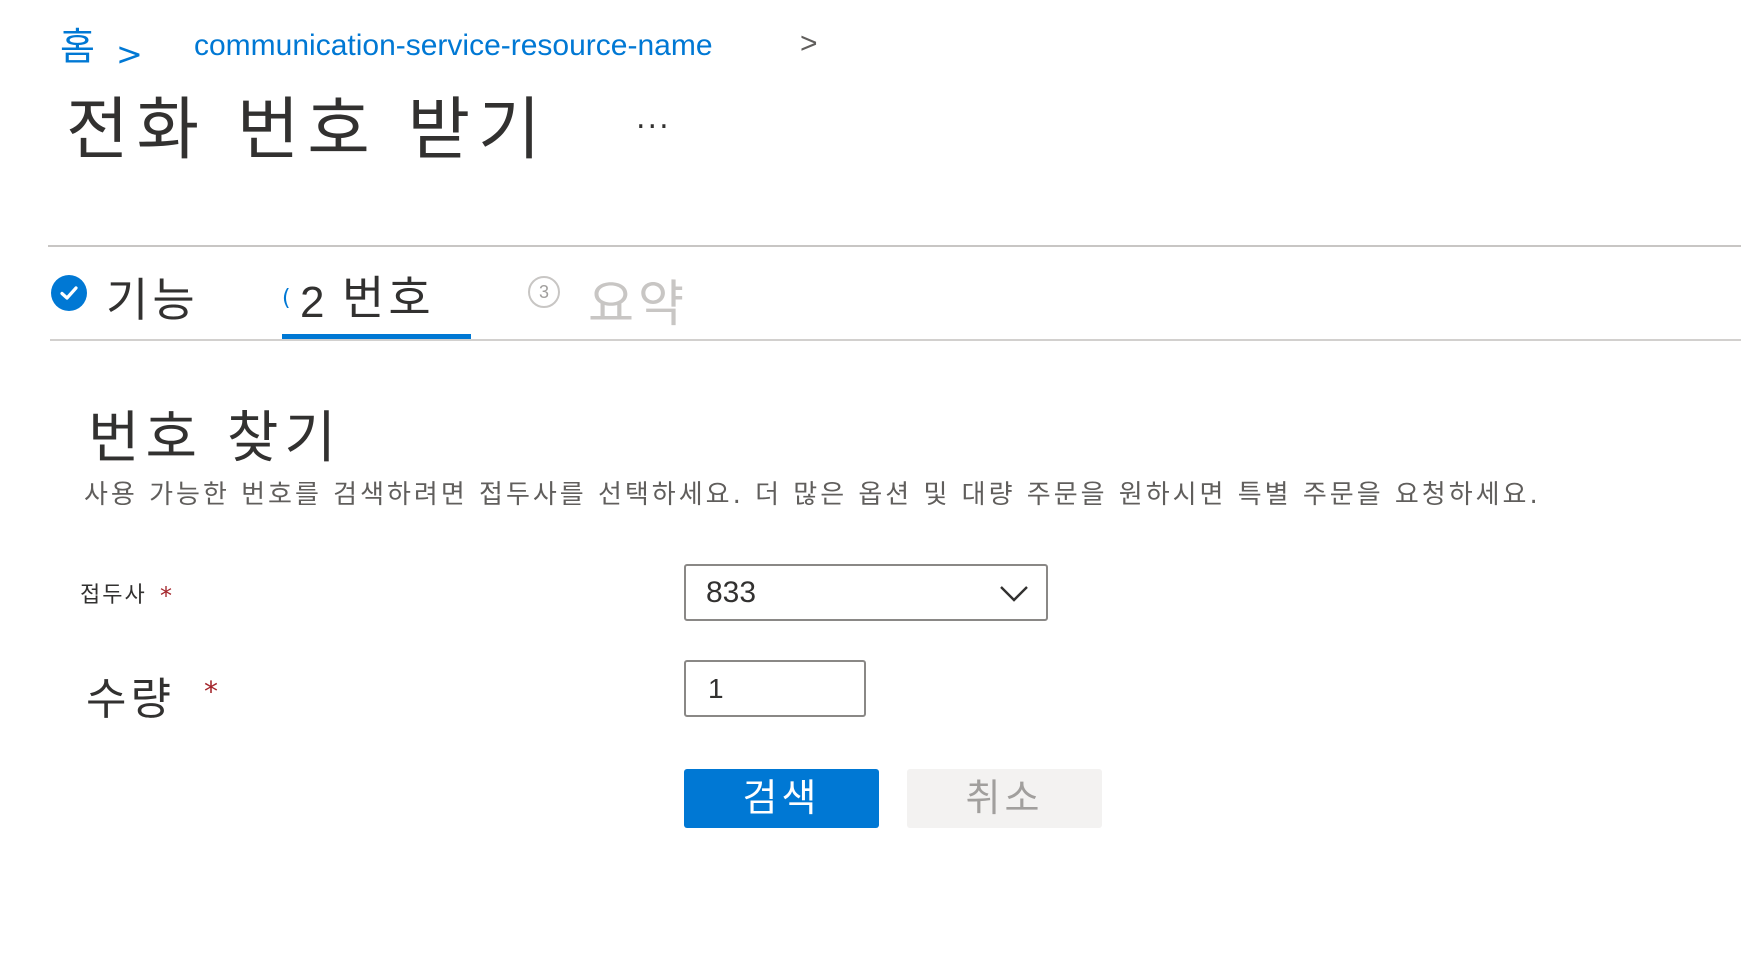  What do you see at coordinates (388, 298) in the screenshot?
I see `tab-numbers-label: 번호` at bounding box center [388, 298].